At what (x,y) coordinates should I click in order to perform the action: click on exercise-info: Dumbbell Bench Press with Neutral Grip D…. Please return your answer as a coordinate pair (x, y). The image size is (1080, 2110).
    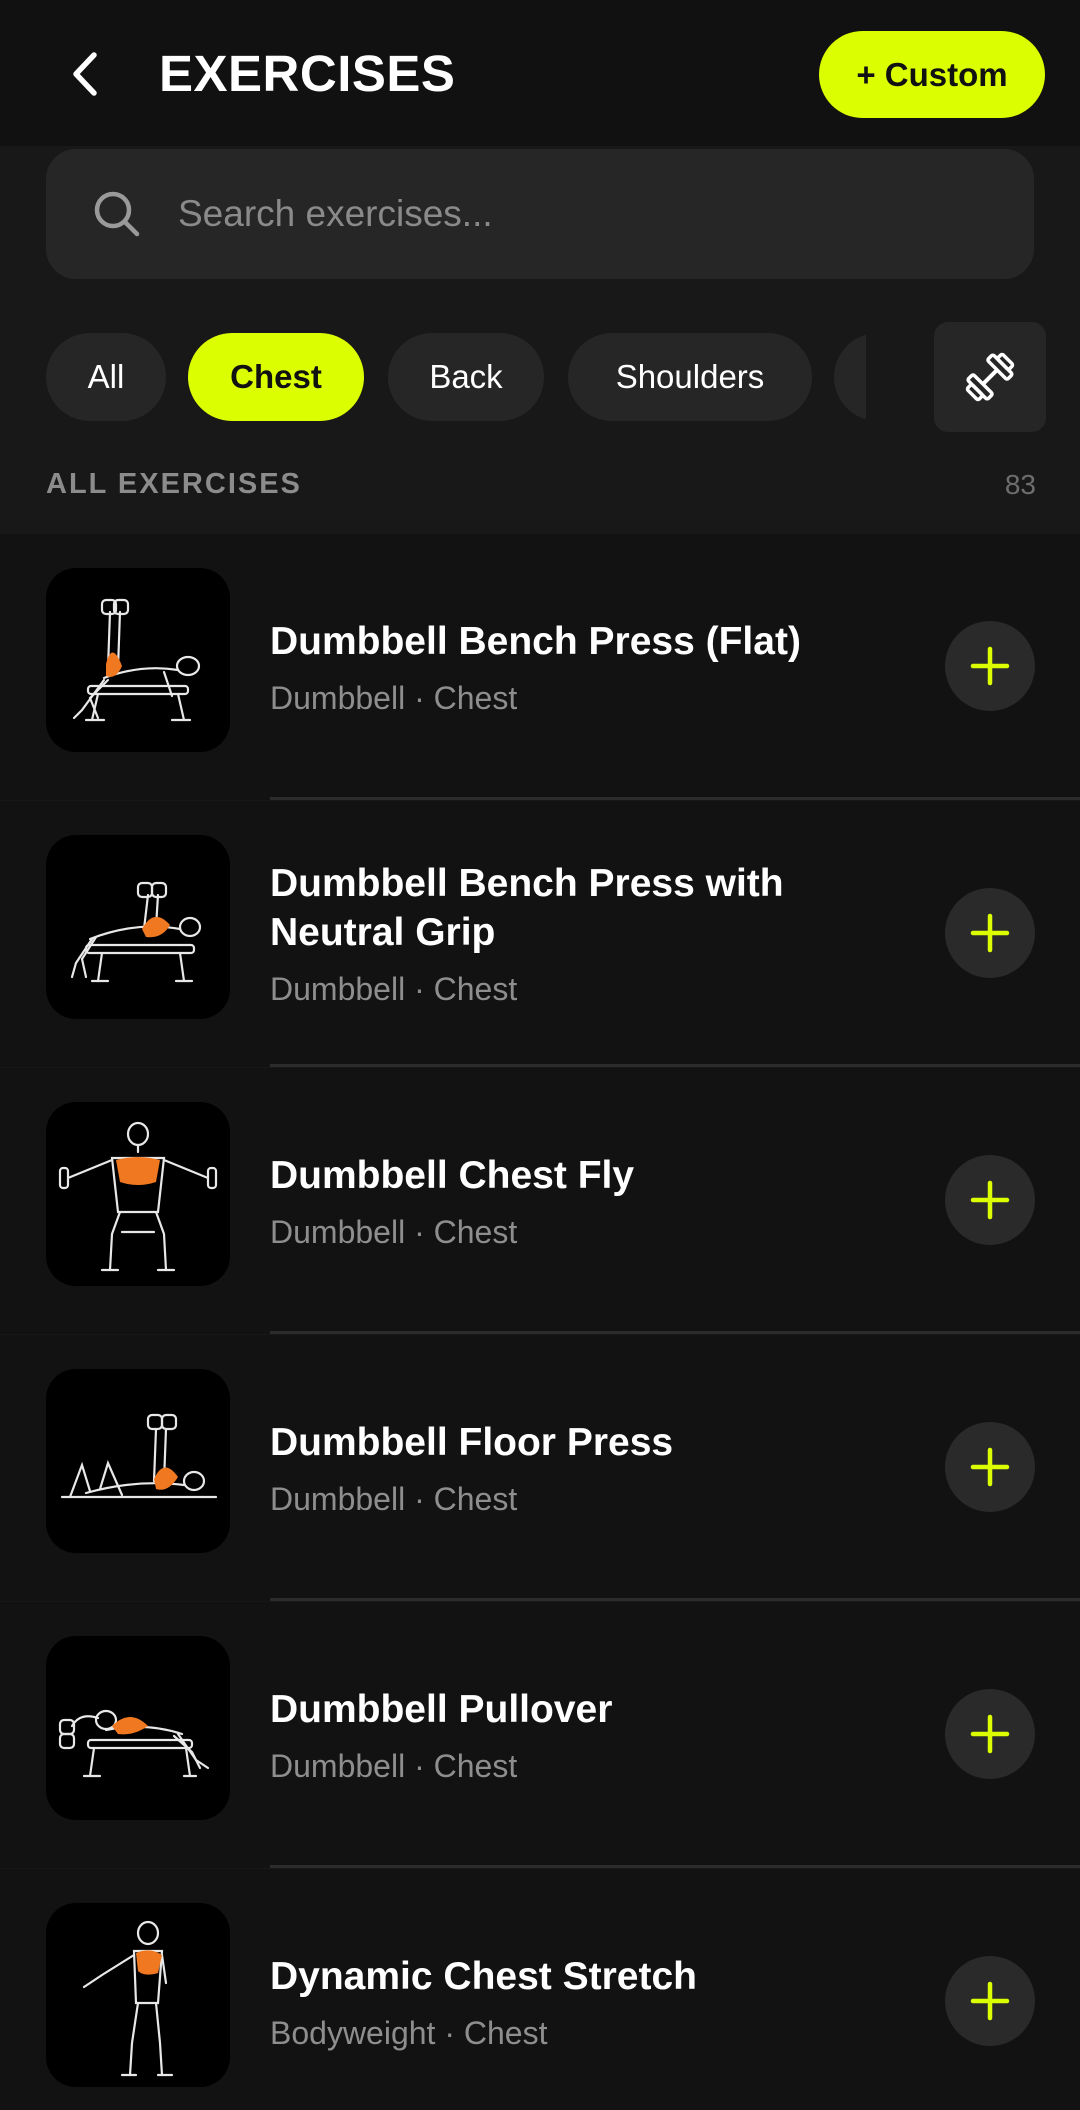
    Looking at the image, I should click on (590, 934).